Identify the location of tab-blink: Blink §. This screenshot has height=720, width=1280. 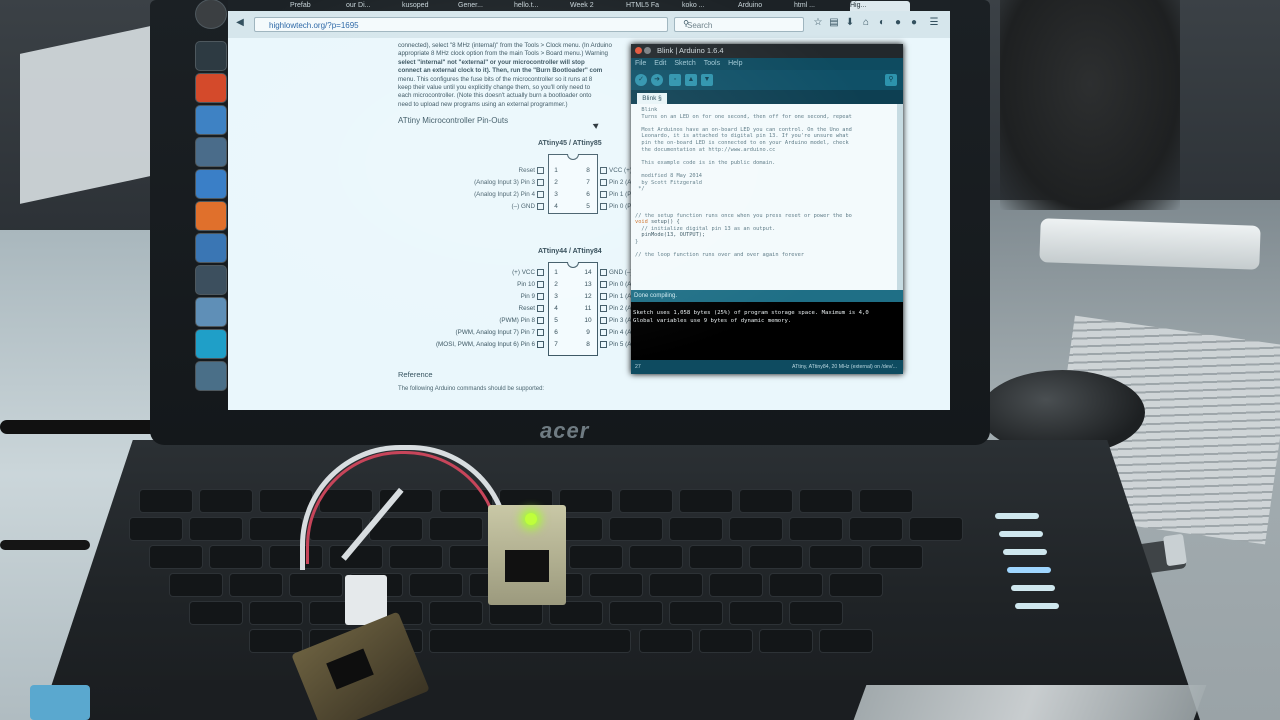
(652, 98).